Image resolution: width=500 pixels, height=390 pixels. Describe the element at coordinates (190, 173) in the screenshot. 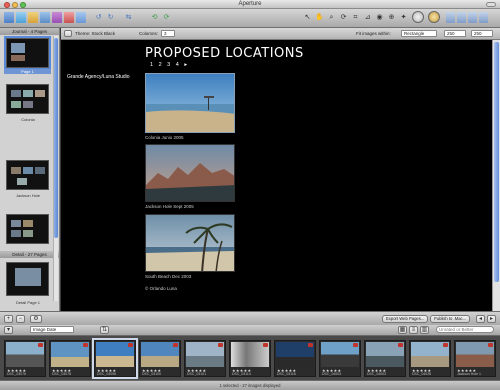

I see `photo-jackson-hole` at that location.